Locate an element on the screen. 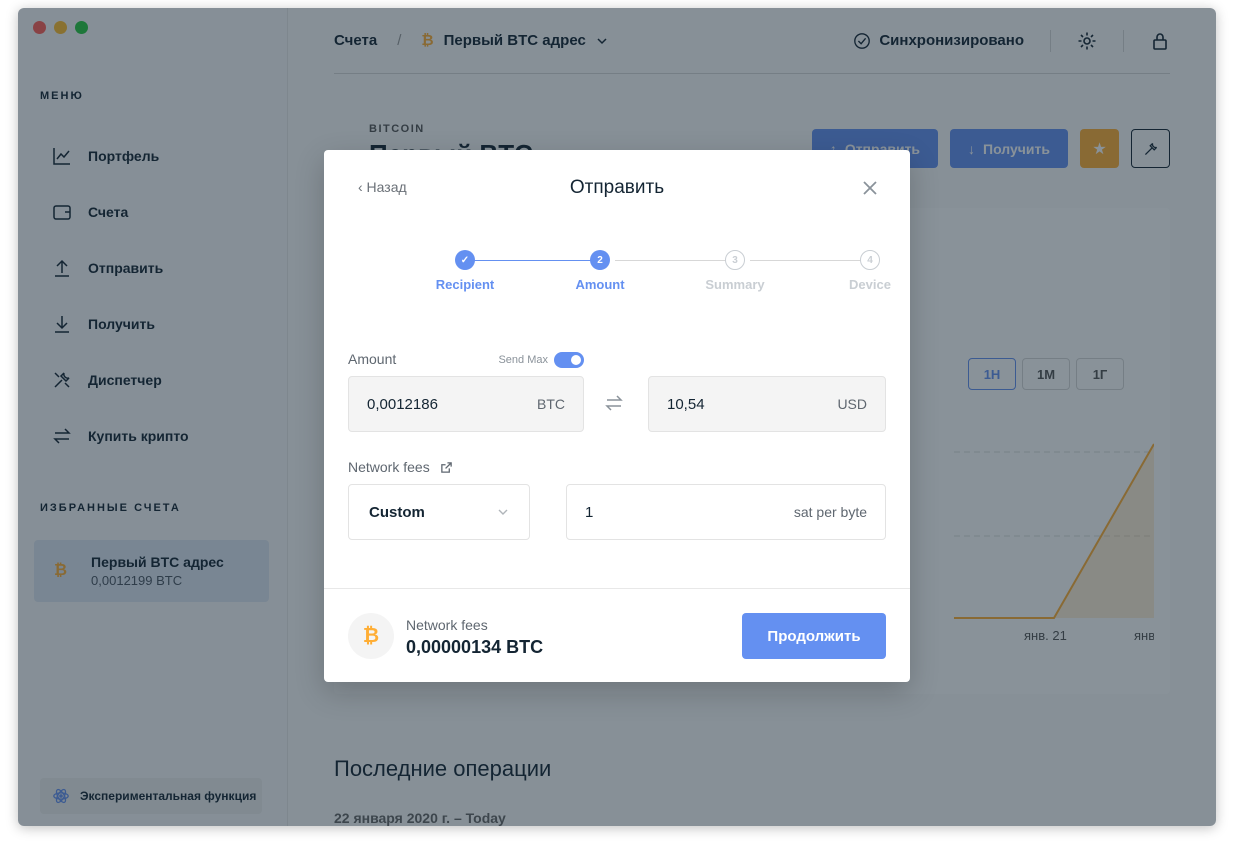 Image resolution: width=1234 pixels, height=853 pixels. step-recipient: ✓ Recipient is located at coordinates (465, 271).